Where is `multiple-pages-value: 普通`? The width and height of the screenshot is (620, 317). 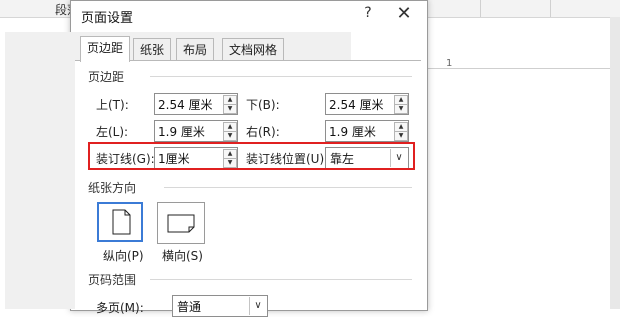 multiple-pages-value: 普通 is located at coordinates (189, 306).